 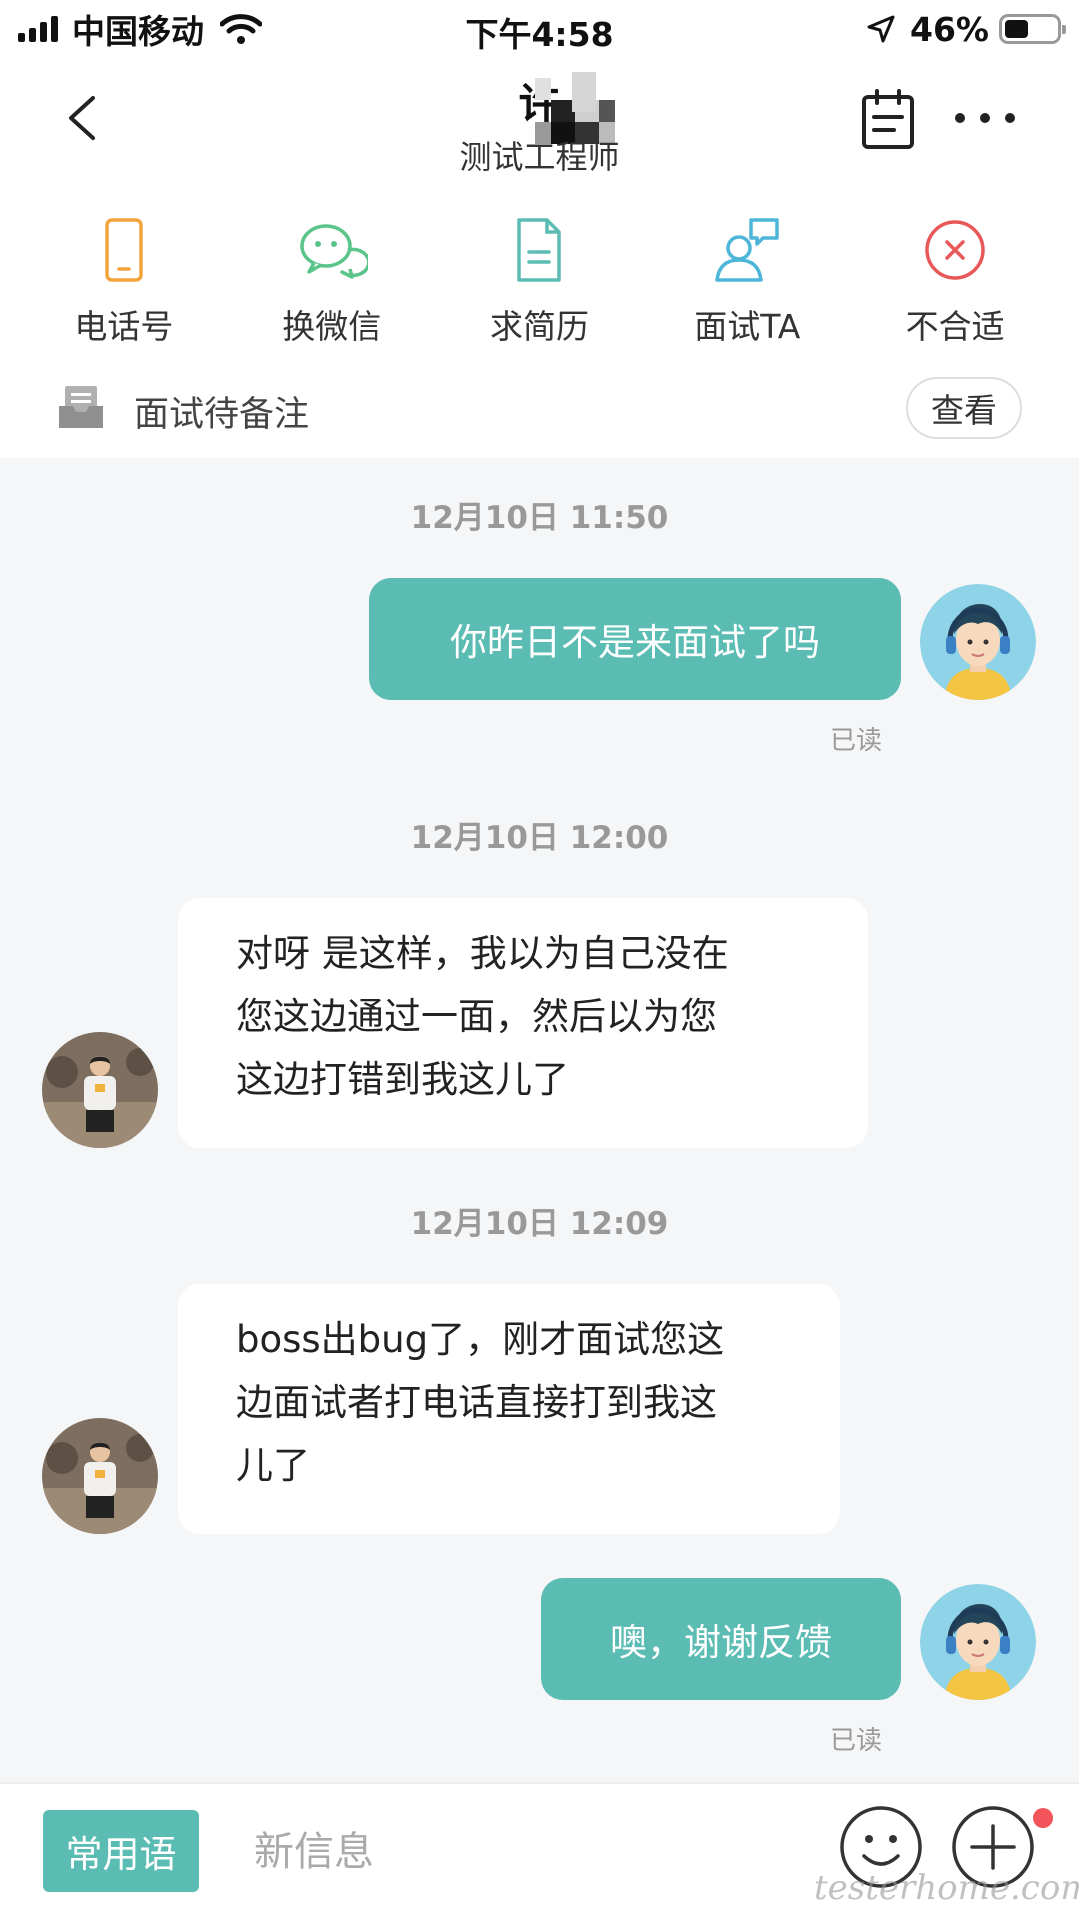 What do you see at coordinates (476, 1402) in the screenshot?
I see `message-line: 边面试者打电话直接打到我这` at bounding box center [476, 1402].